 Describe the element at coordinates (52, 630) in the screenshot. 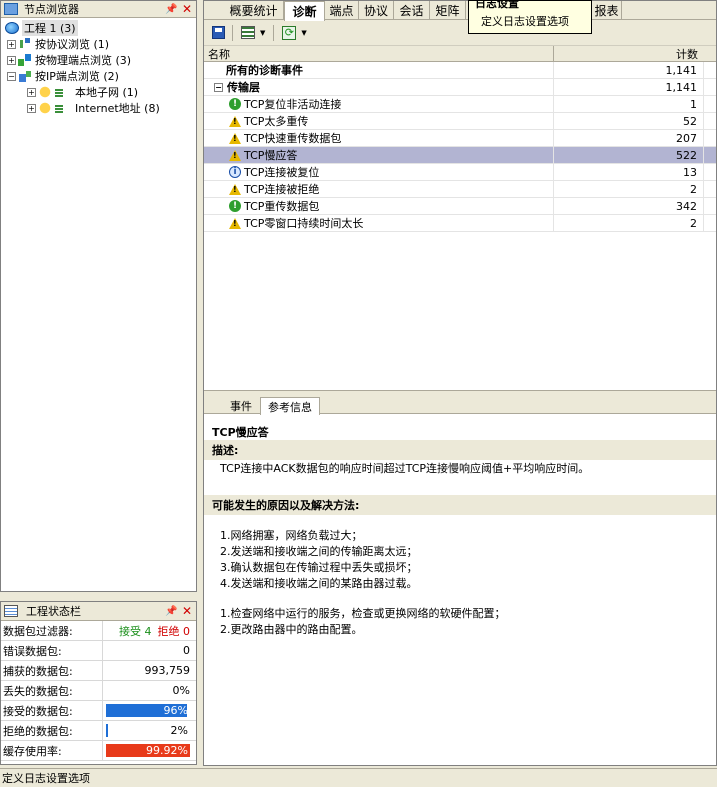

I see `stat-label: 数据包过滤器:` at that location.